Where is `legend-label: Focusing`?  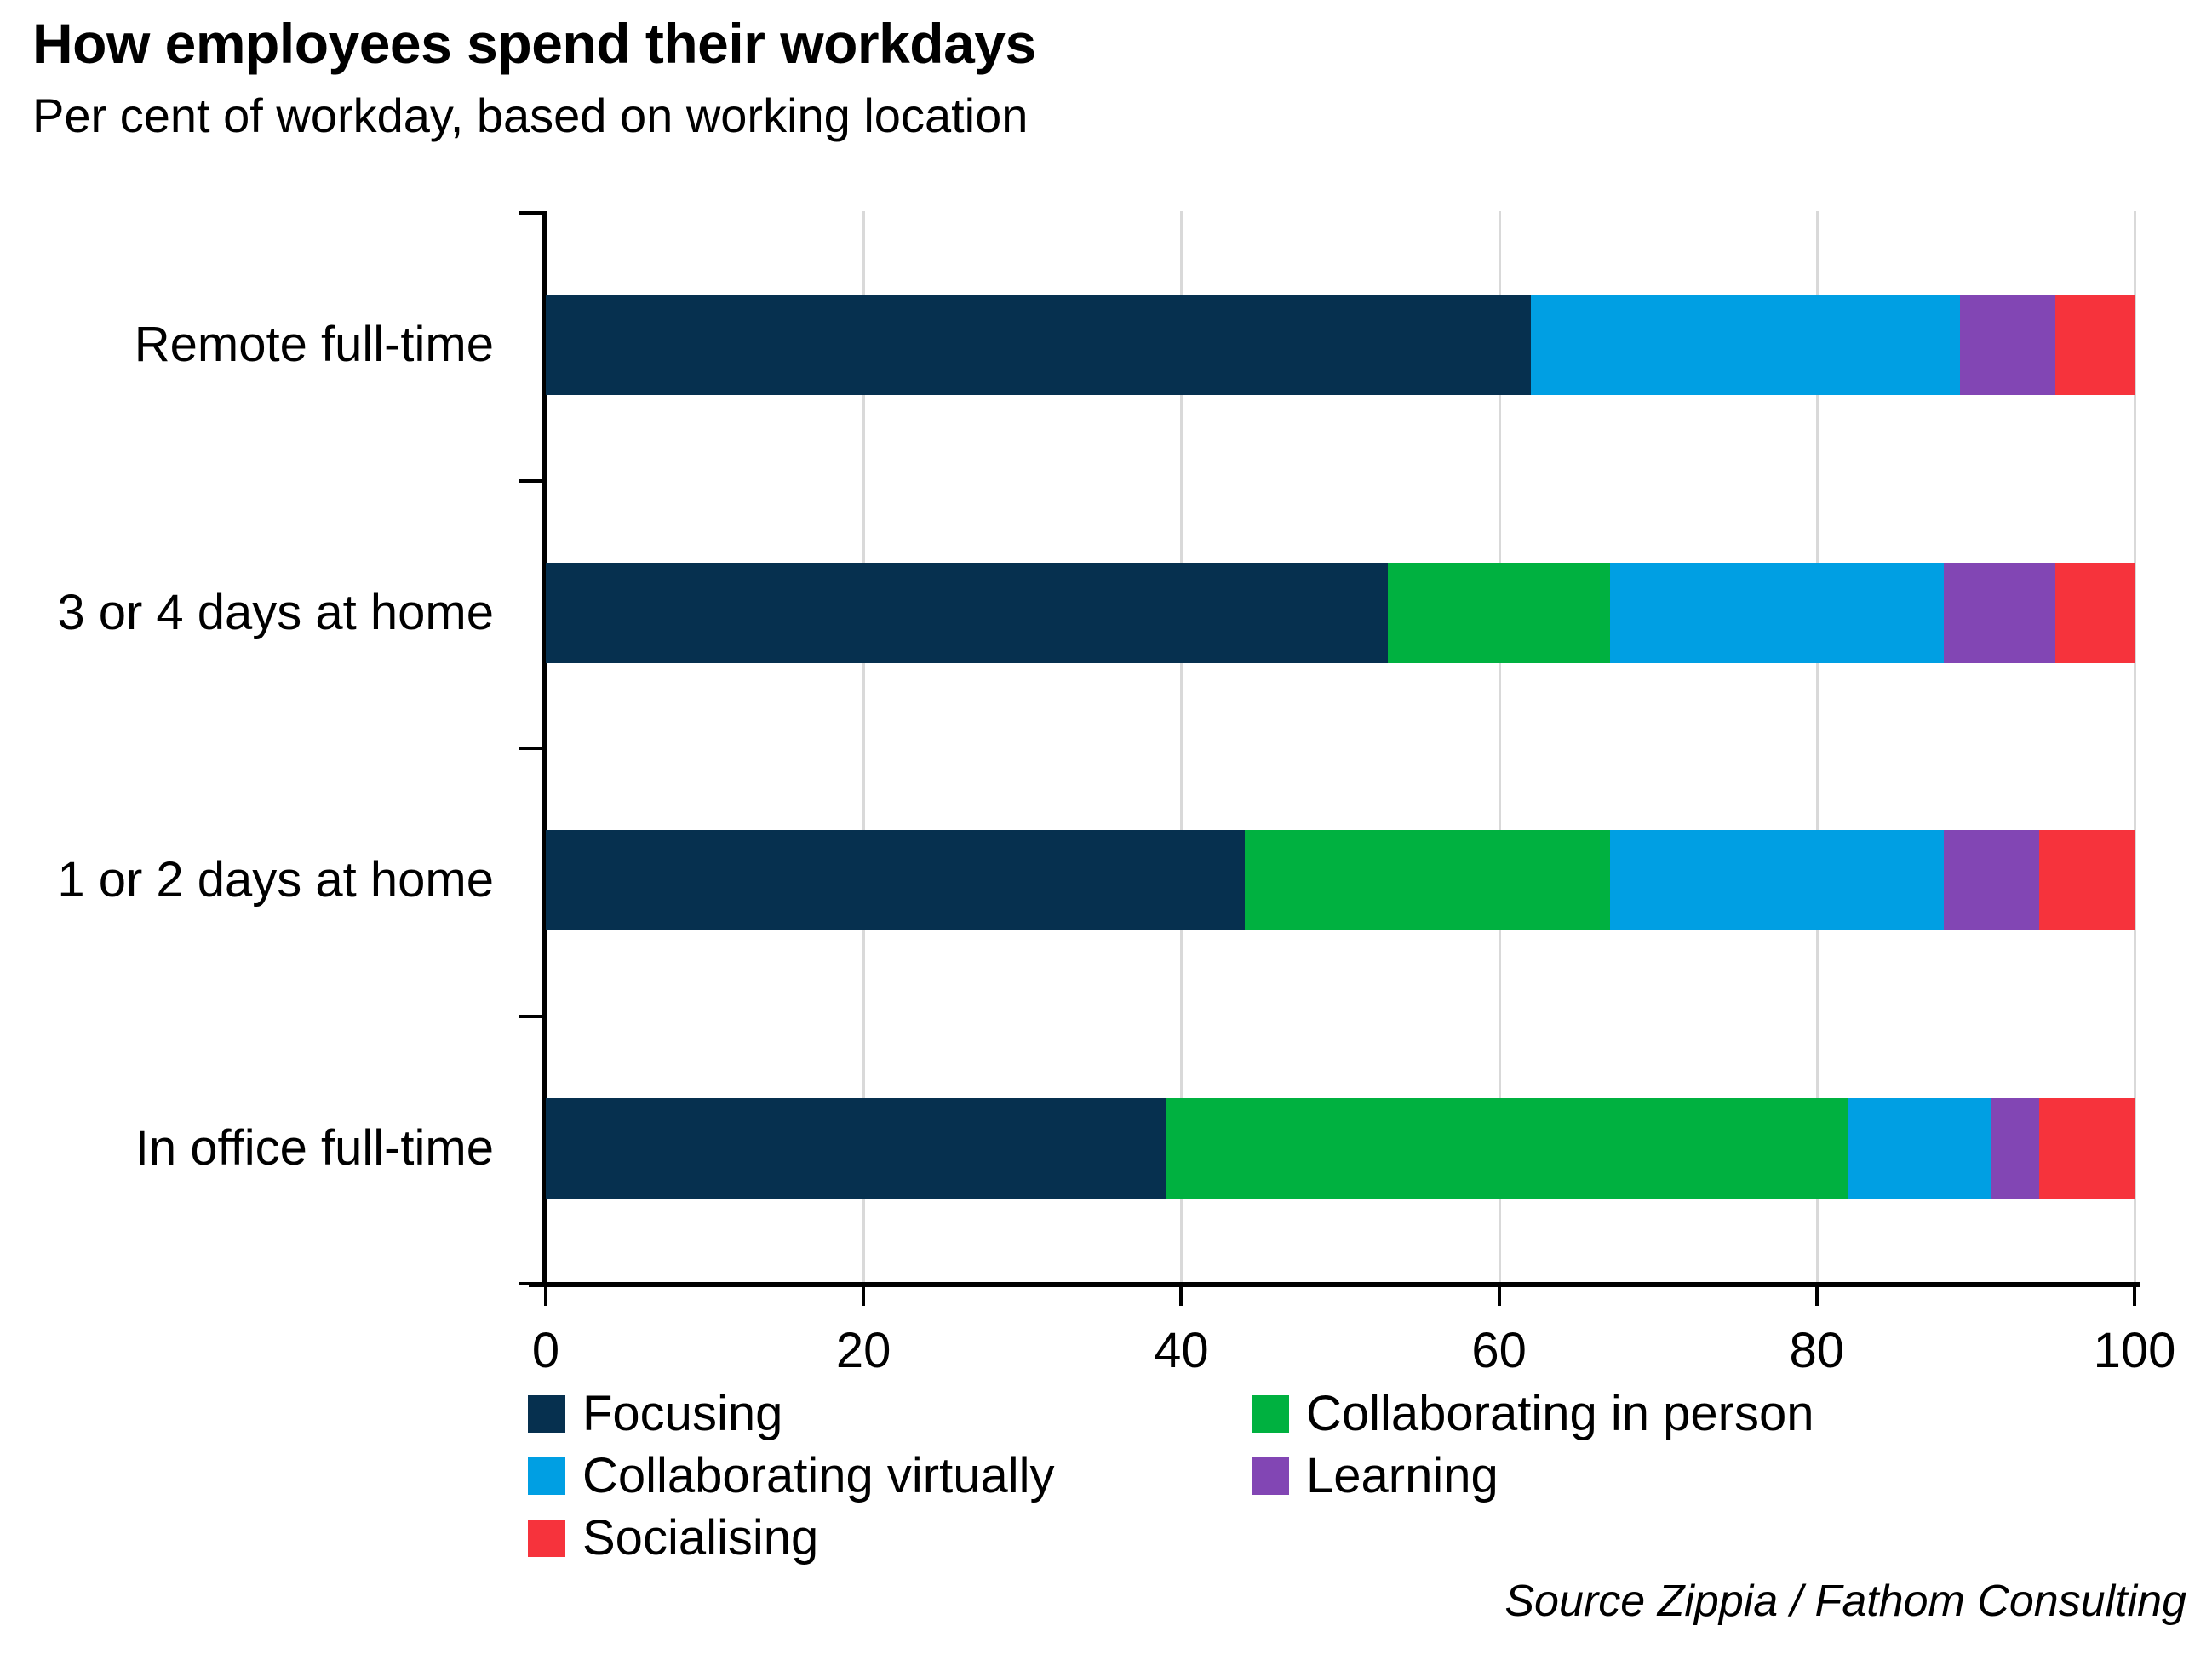
legend-label: Focusing is located at coordinates (683, 1413).